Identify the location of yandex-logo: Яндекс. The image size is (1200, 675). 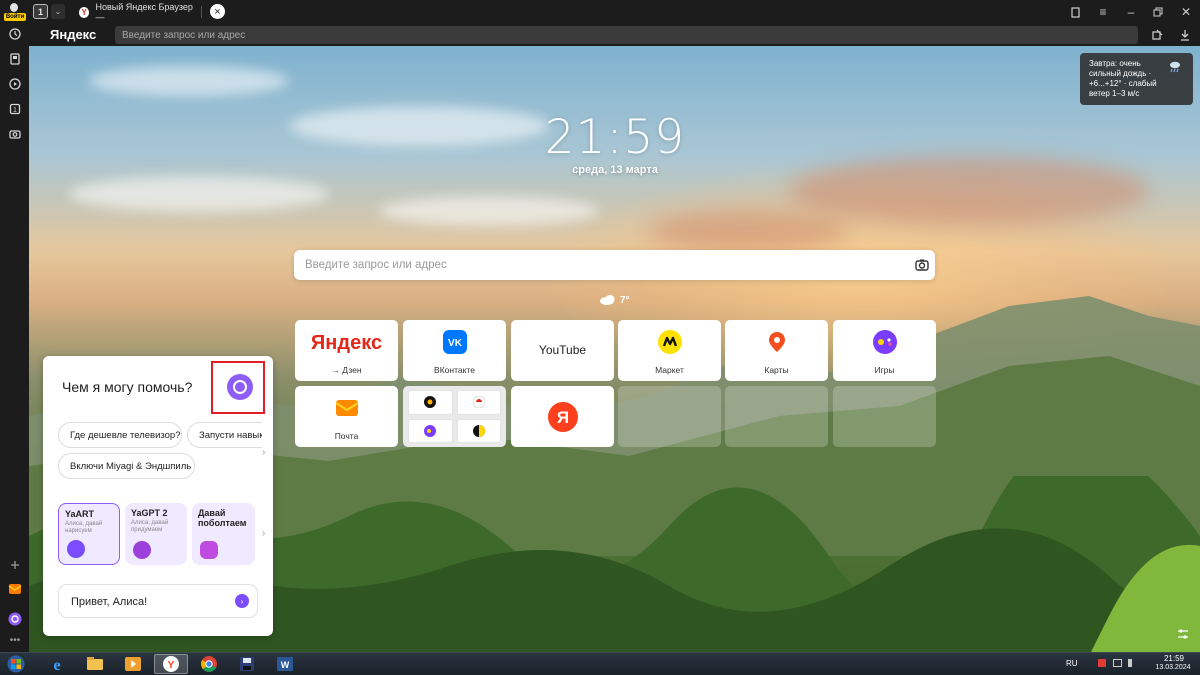
(73, 34).